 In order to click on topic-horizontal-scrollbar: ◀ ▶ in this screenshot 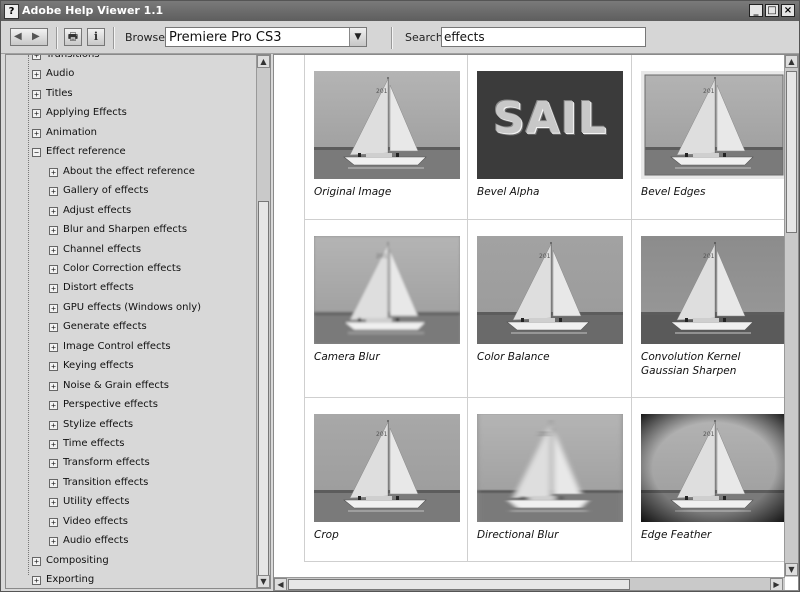, I will do `click(529, 583)`.